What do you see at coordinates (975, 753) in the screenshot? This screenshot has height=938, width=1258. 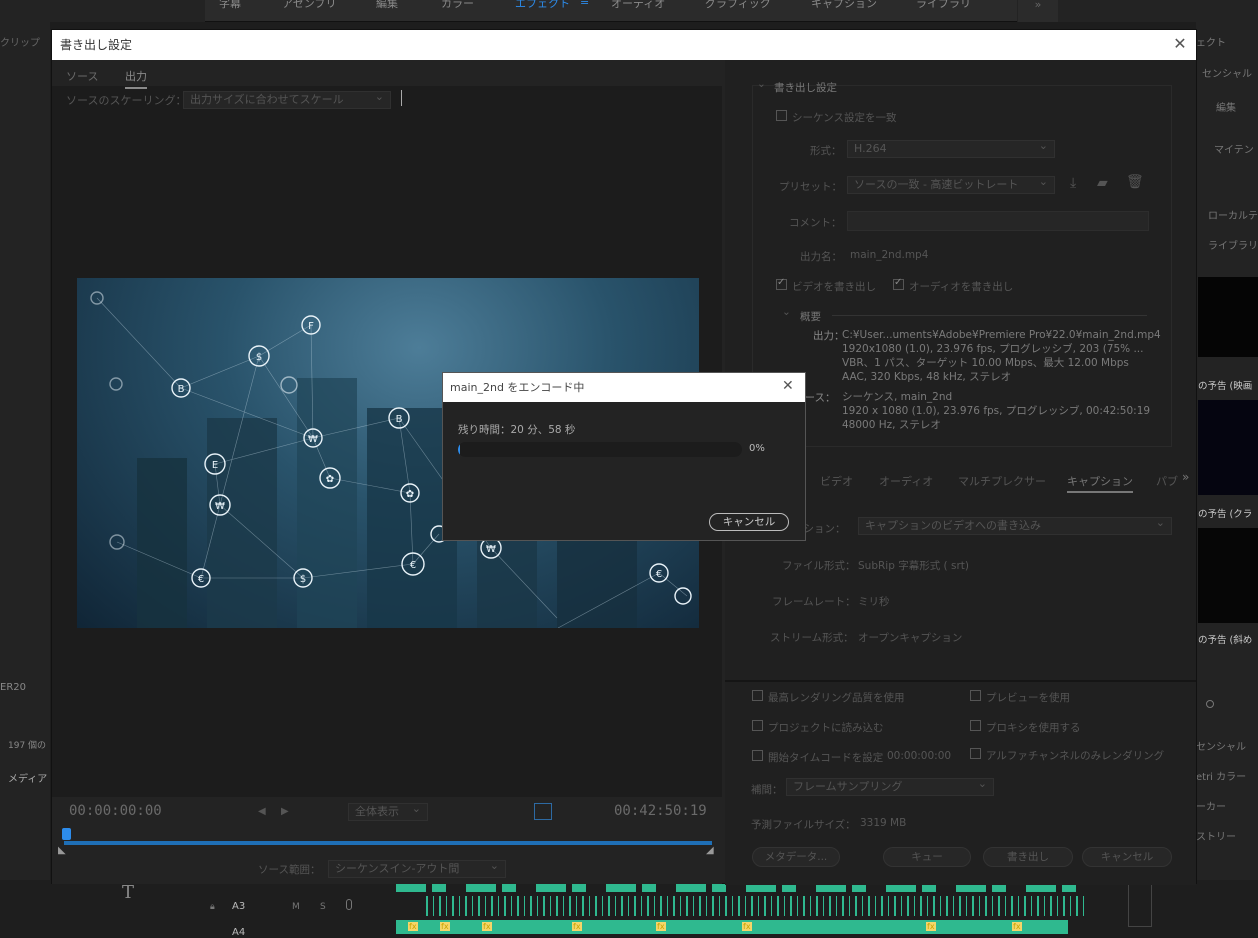 I see `alpha-only-checkbox` at bounding box center [975, 753].